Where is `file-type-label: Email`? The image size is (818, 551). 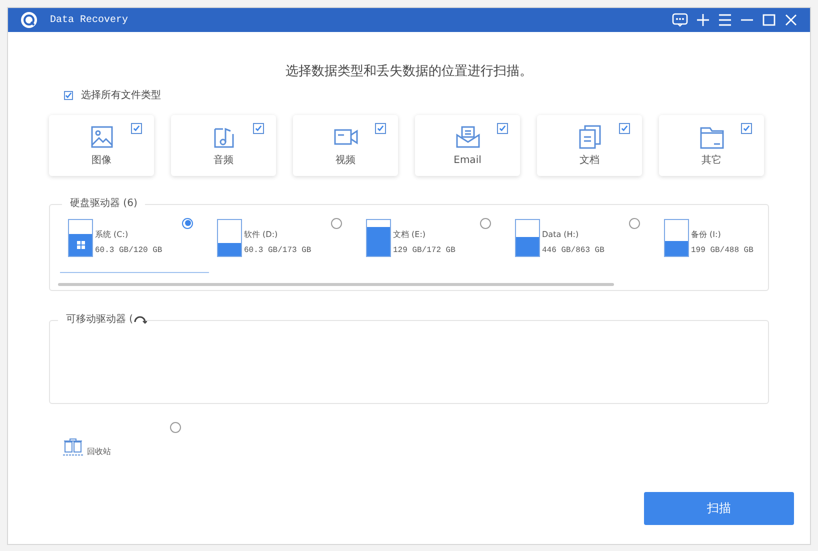 file-type-label: Email is located at coordinates (468, 161).